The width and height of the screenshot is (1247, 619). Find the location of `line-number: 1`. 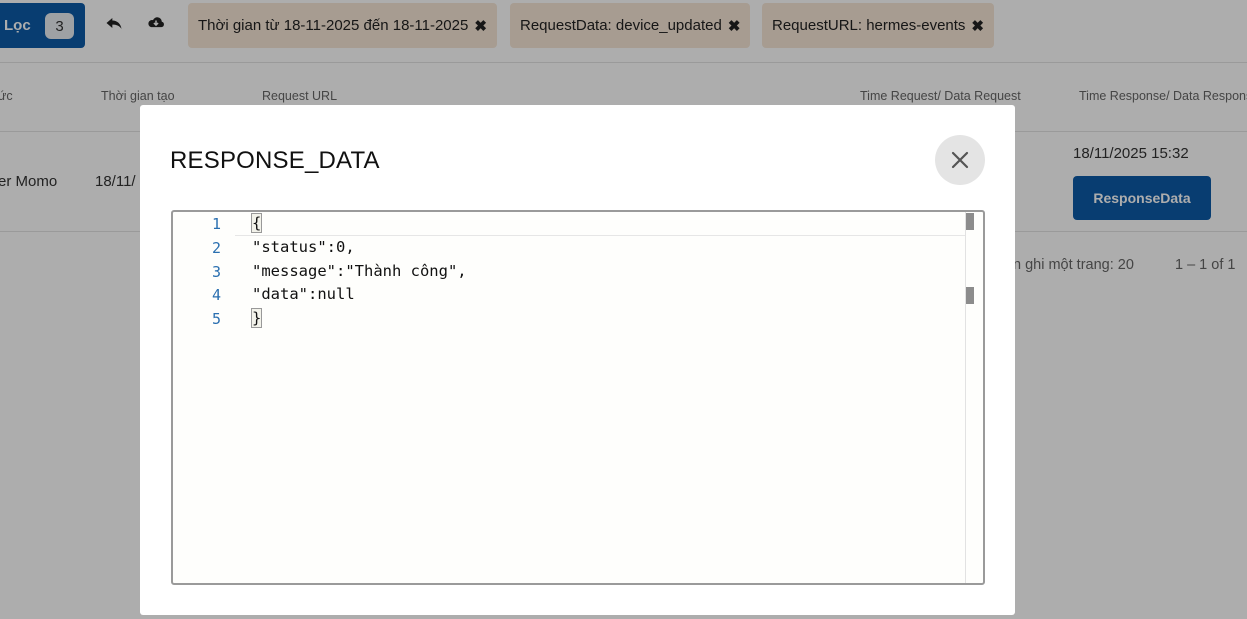

line-number: 1 is located at coordinates (216, 224).